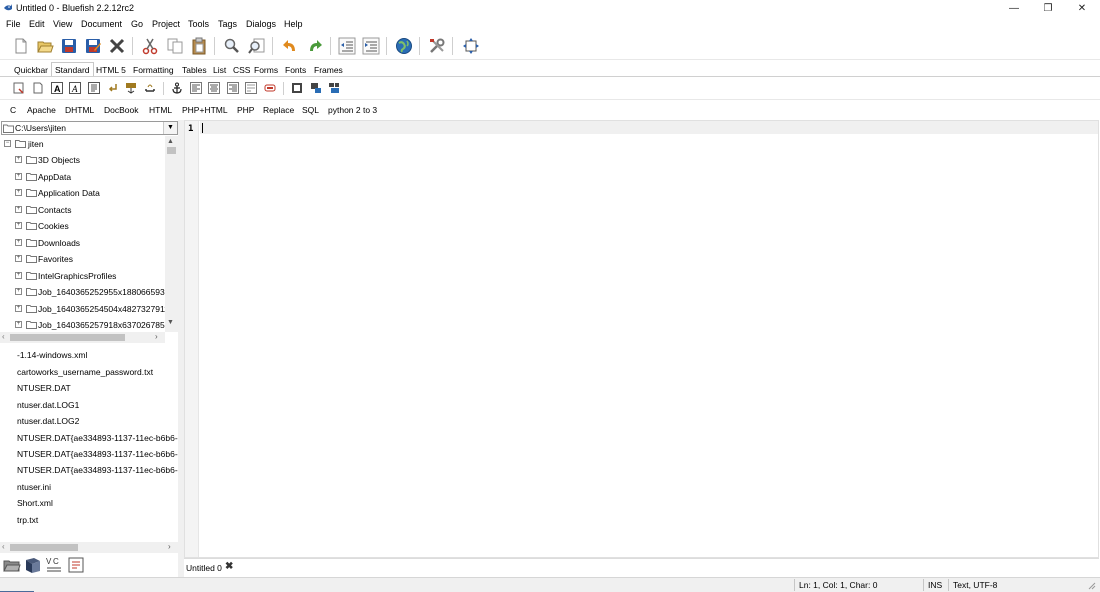 The image size is (1100, 592). Describe the element at coordinates (270, 88) in the screenshot. I see `email-icon` at that location.